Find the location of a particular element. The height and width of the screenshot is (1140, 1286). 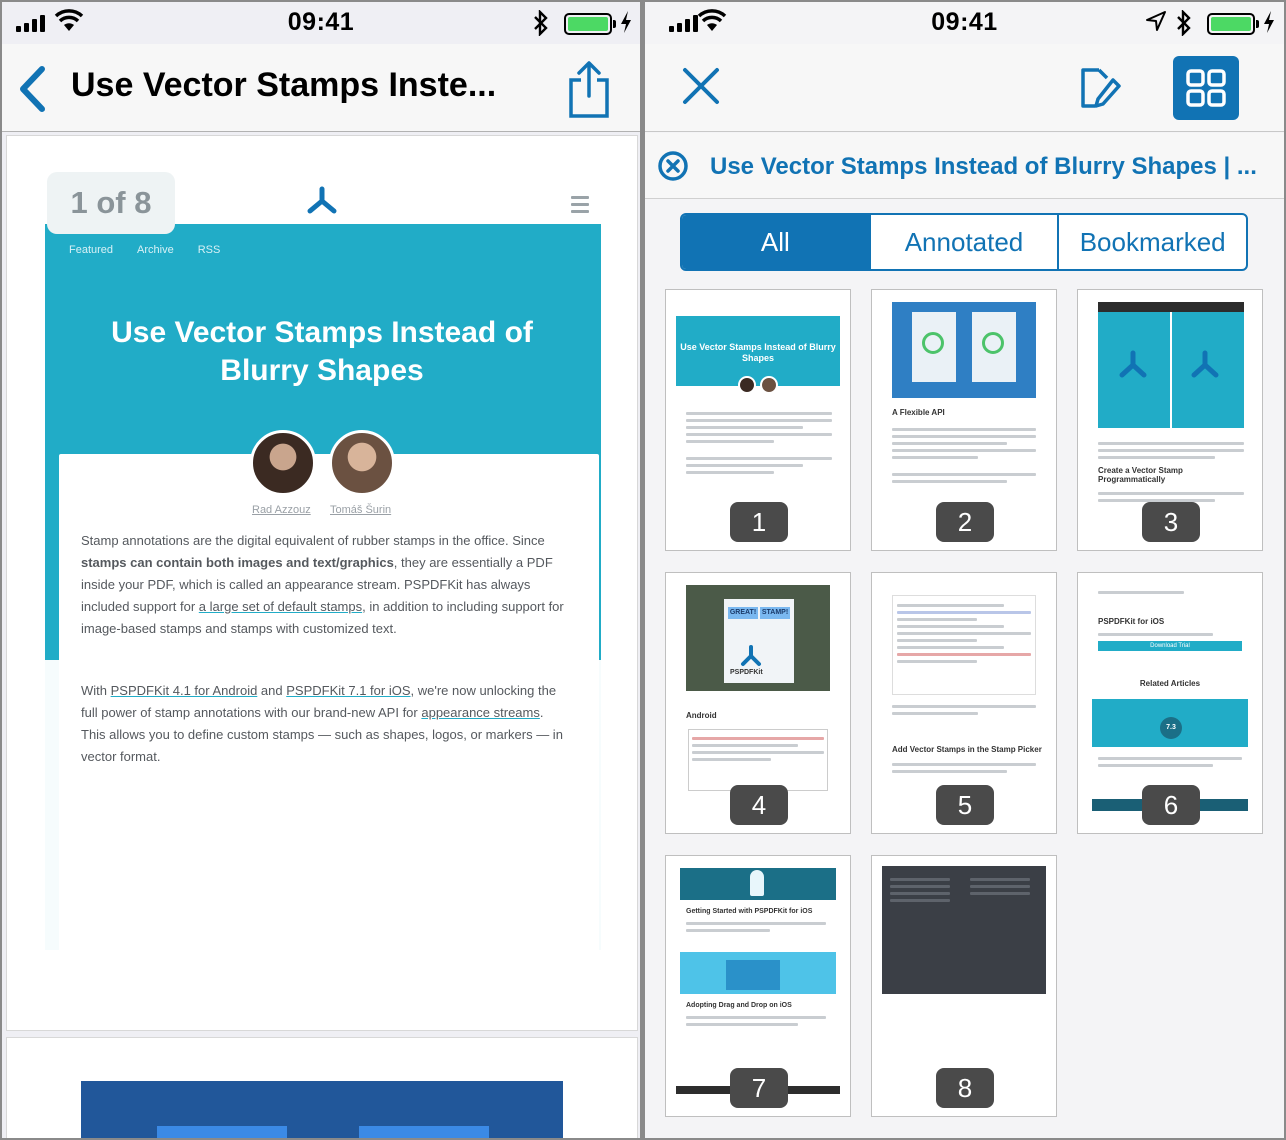

stamp-great: GREAT! is located at coordinates (743, 613).